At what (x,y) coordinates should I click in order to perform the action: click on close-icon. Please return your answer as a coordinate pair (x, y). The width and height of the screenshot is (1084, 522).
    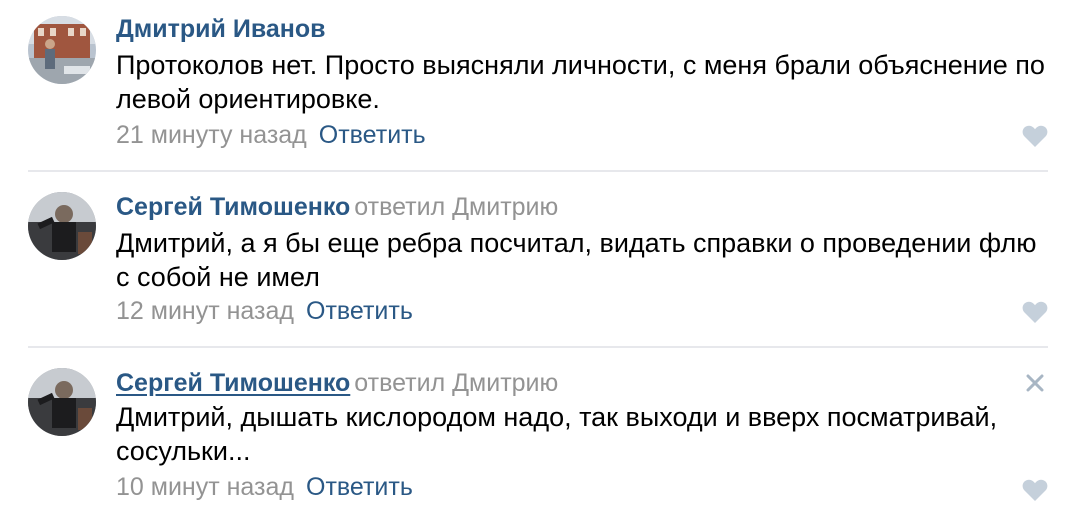
    Looking at the image, I should click on (1035, 383).